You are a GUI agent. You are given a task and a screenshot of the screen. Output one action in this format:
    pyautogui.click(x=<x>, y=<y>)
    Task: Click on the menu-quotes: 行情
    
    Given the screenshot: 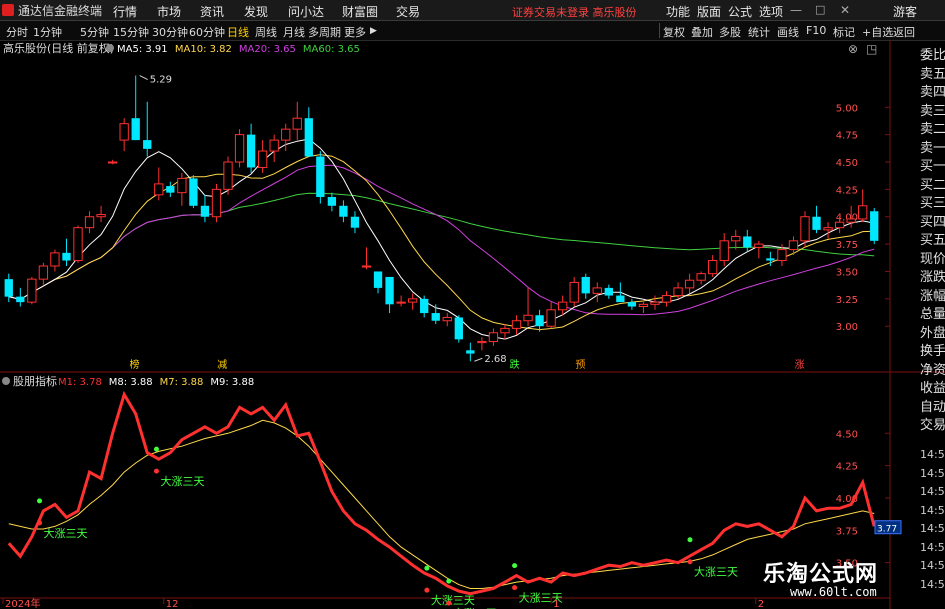 What is the action you would take?
    pyautogui.click(x=125, y=11)
    